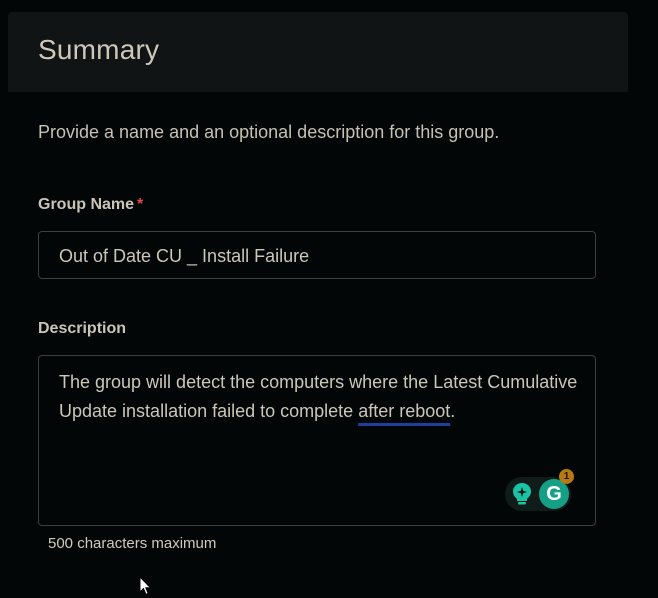  I want to click on suggestion-count-badge: 1, so click(566, 476).